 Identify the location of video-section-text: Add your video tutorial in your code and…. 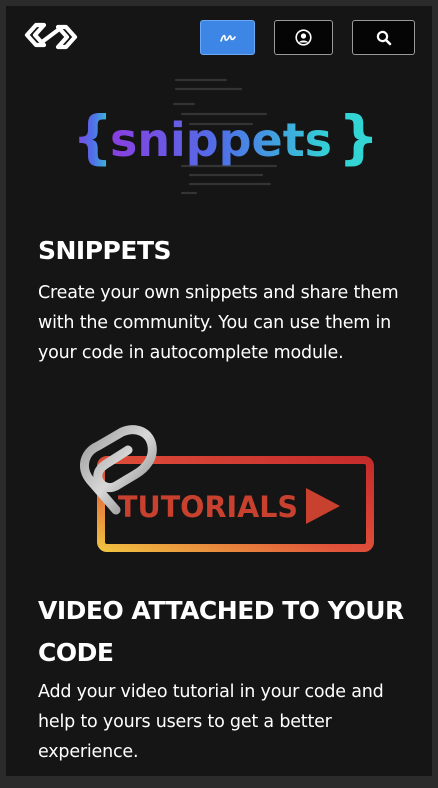
(211, 722).